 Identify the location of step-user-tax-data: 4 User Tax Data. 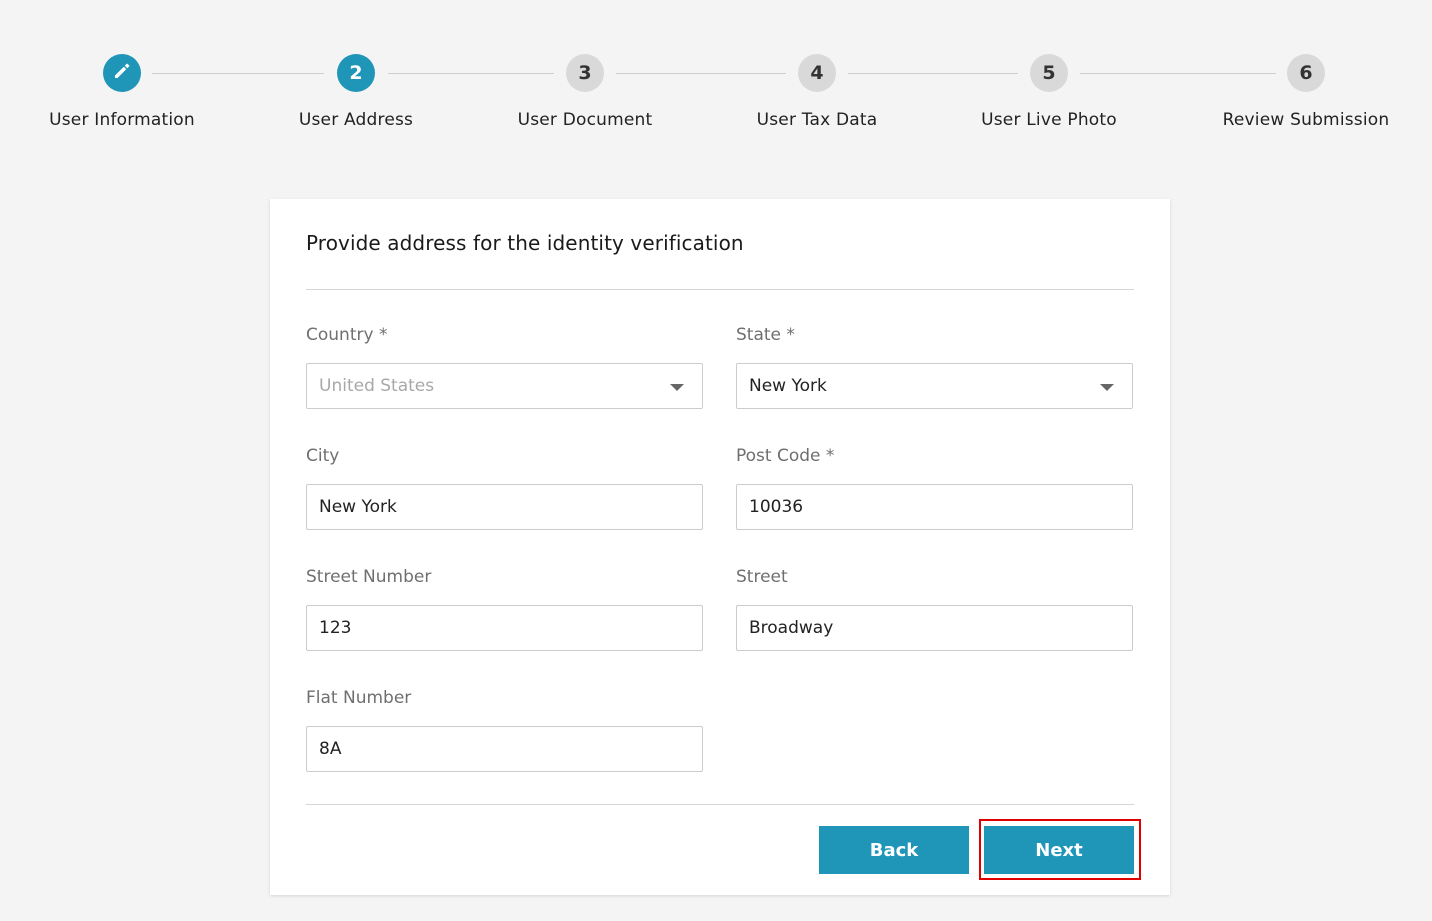
(817, 92).